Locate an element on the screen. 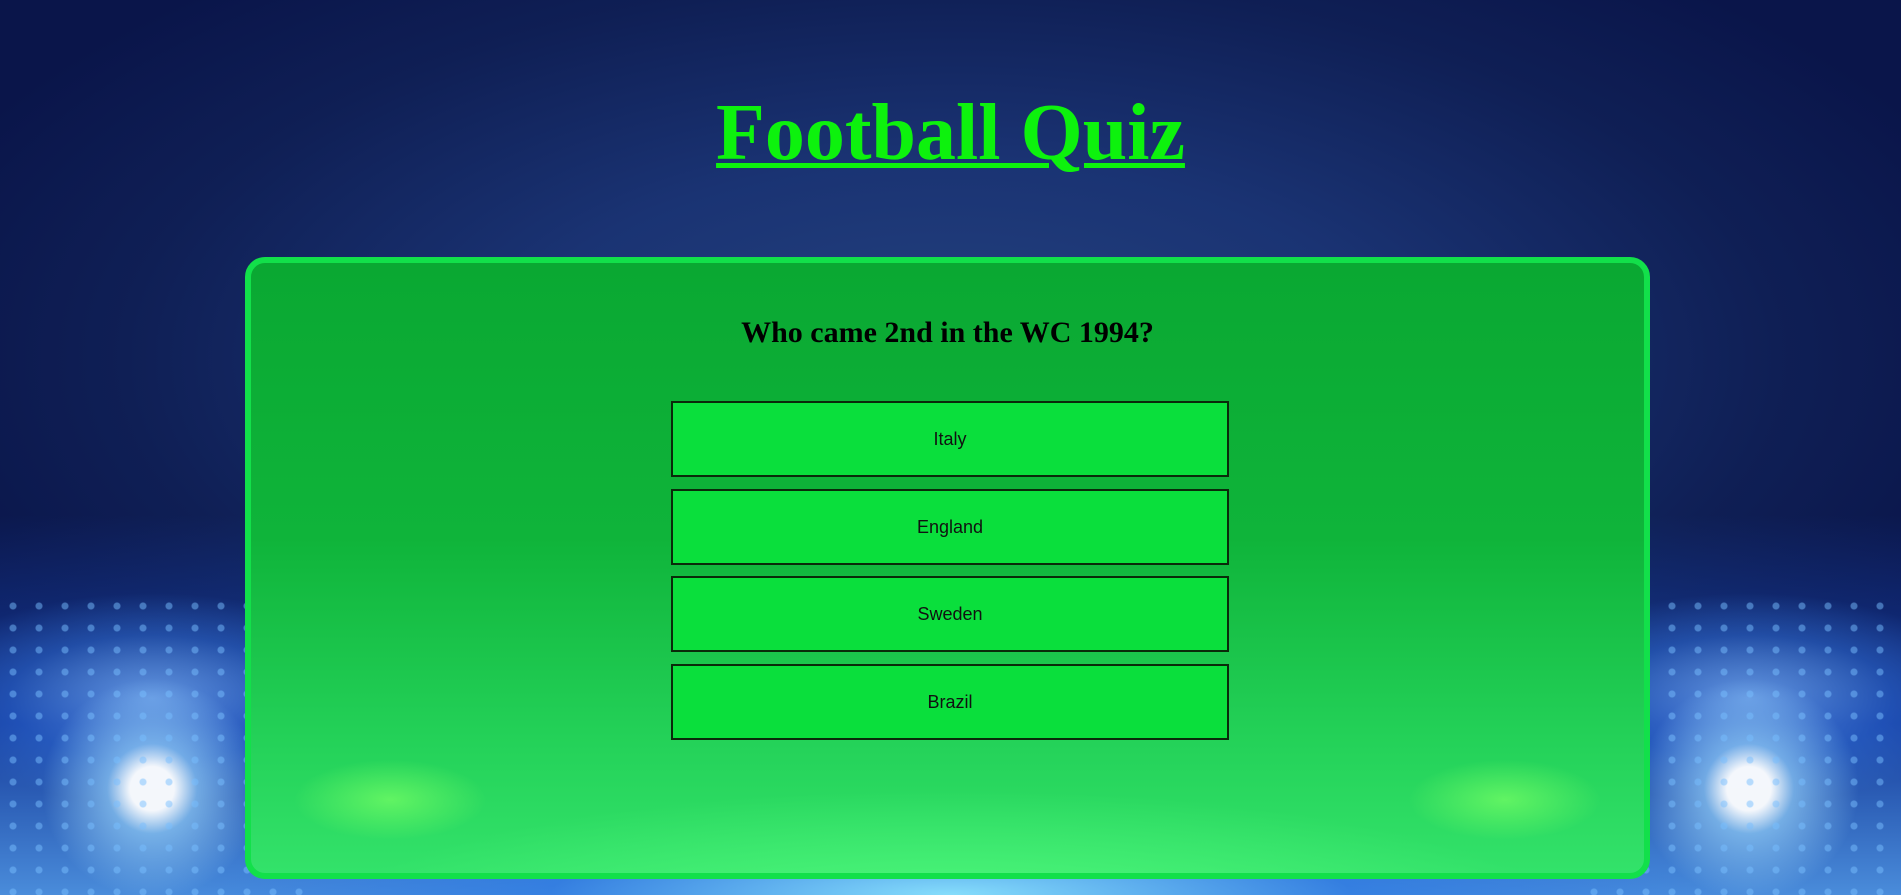  answer-button-brazil: Brazil is located at coordinates (950, 702).